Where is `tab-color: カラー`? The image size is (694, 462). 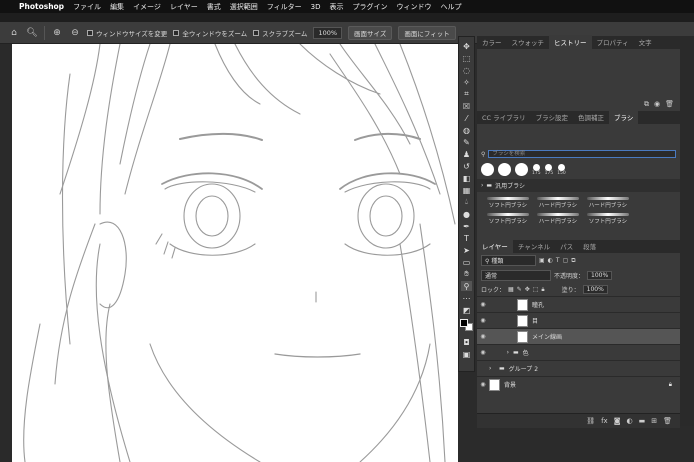 tab-color: カラー is located at coordinates (492, 42).